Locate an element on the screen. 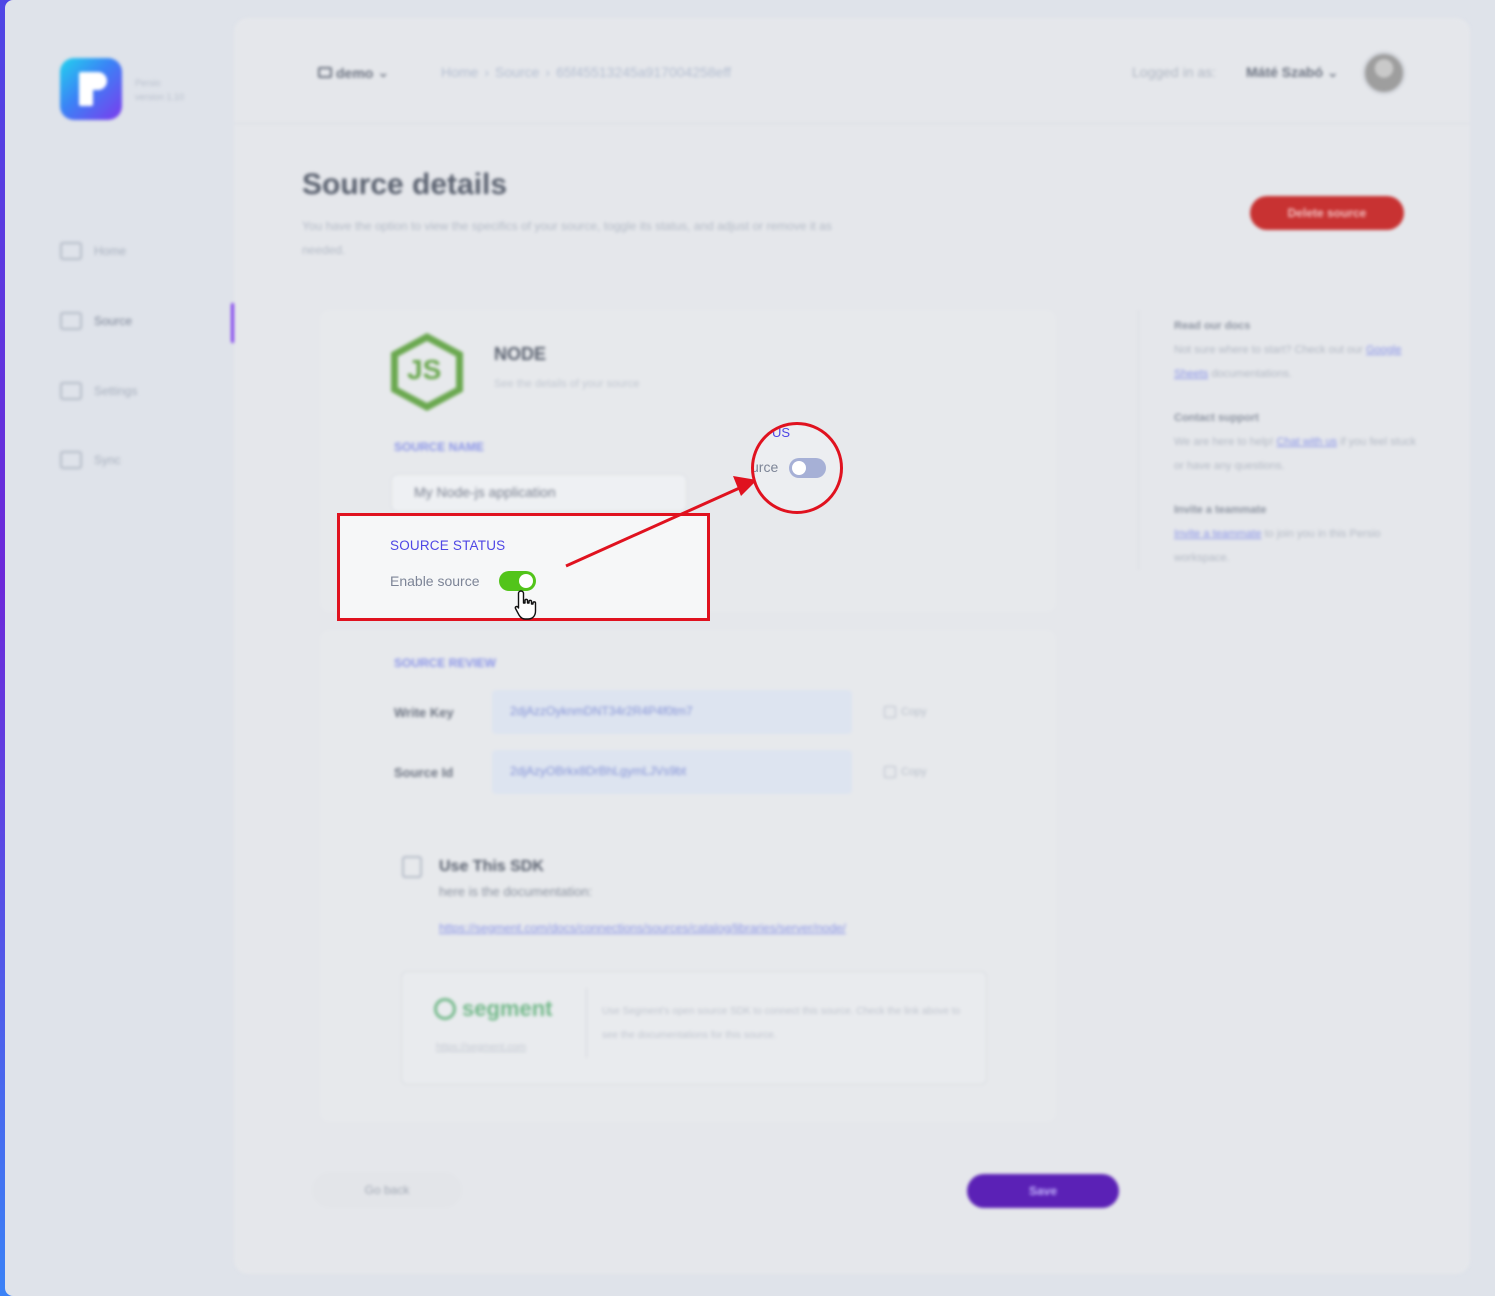 The image size is (1495, 1296). segment-icon is located at coordinates (445, 1009).